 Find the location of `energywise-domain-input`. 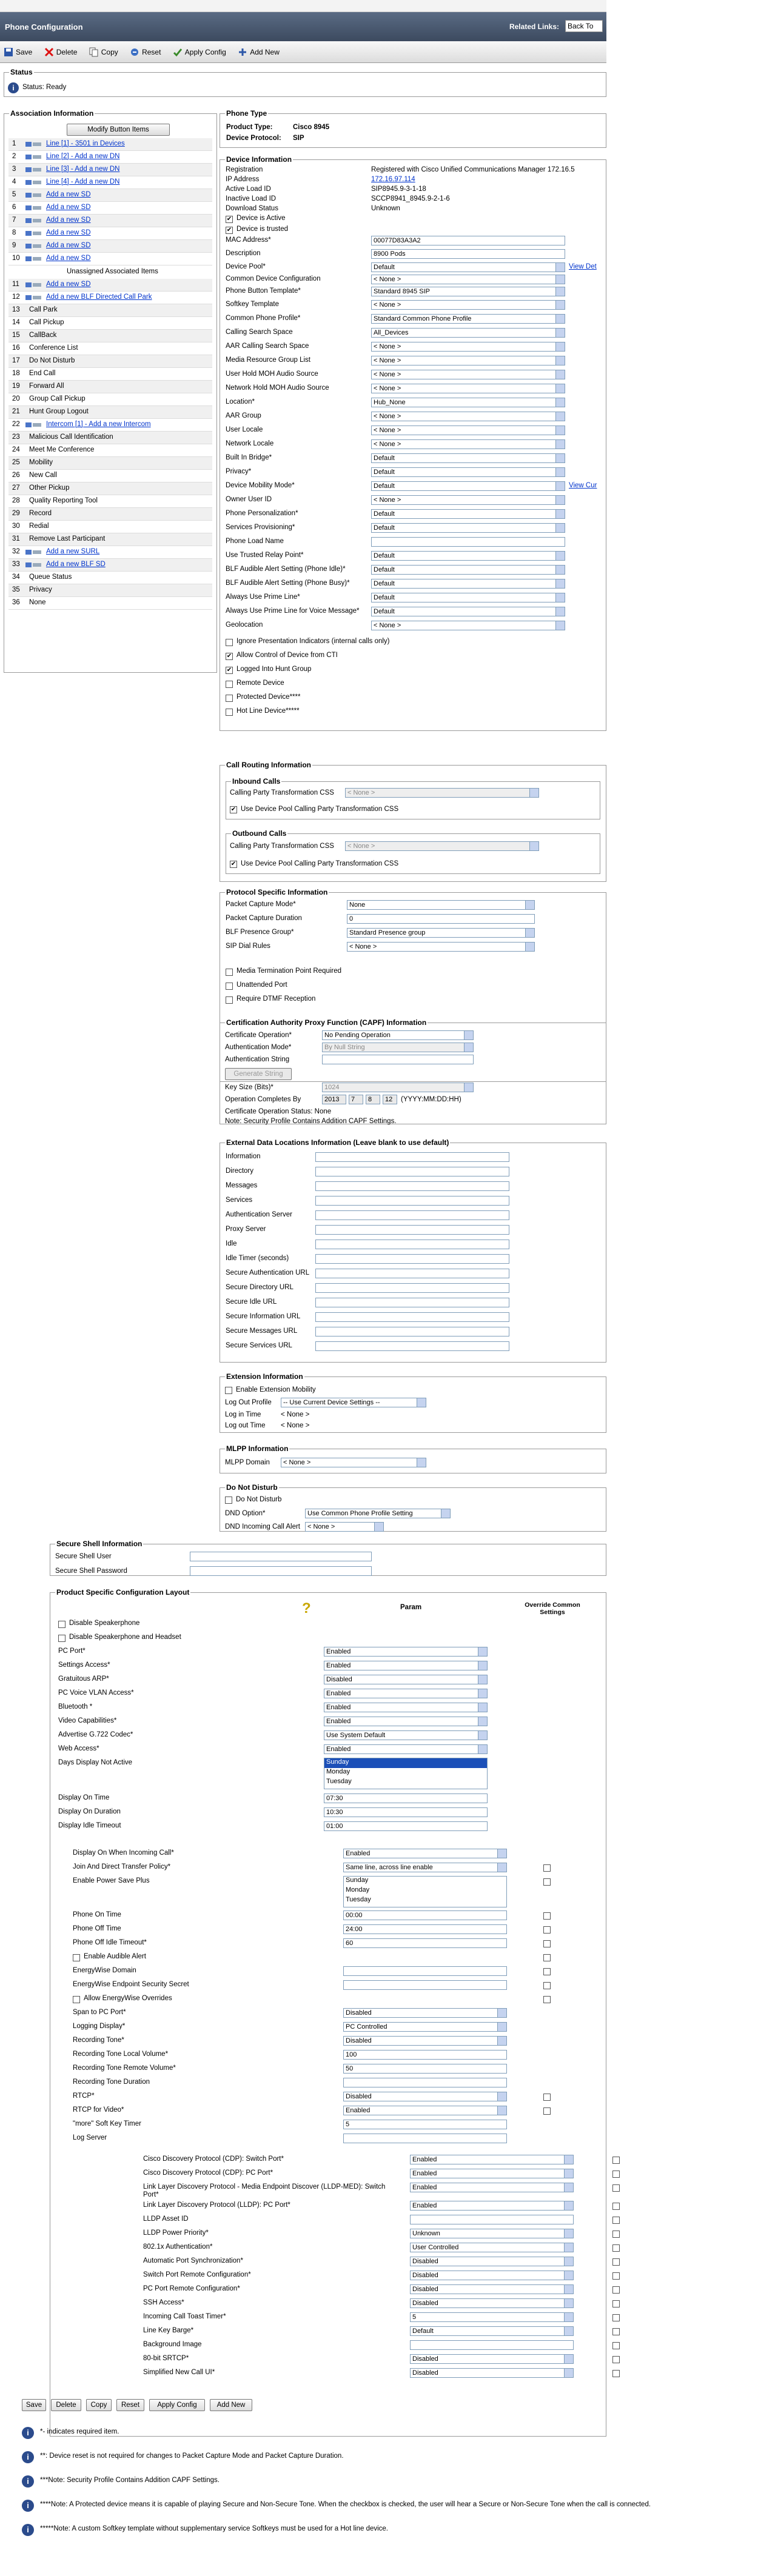

energywise-domain-input is located at coordinates (425, 1971).